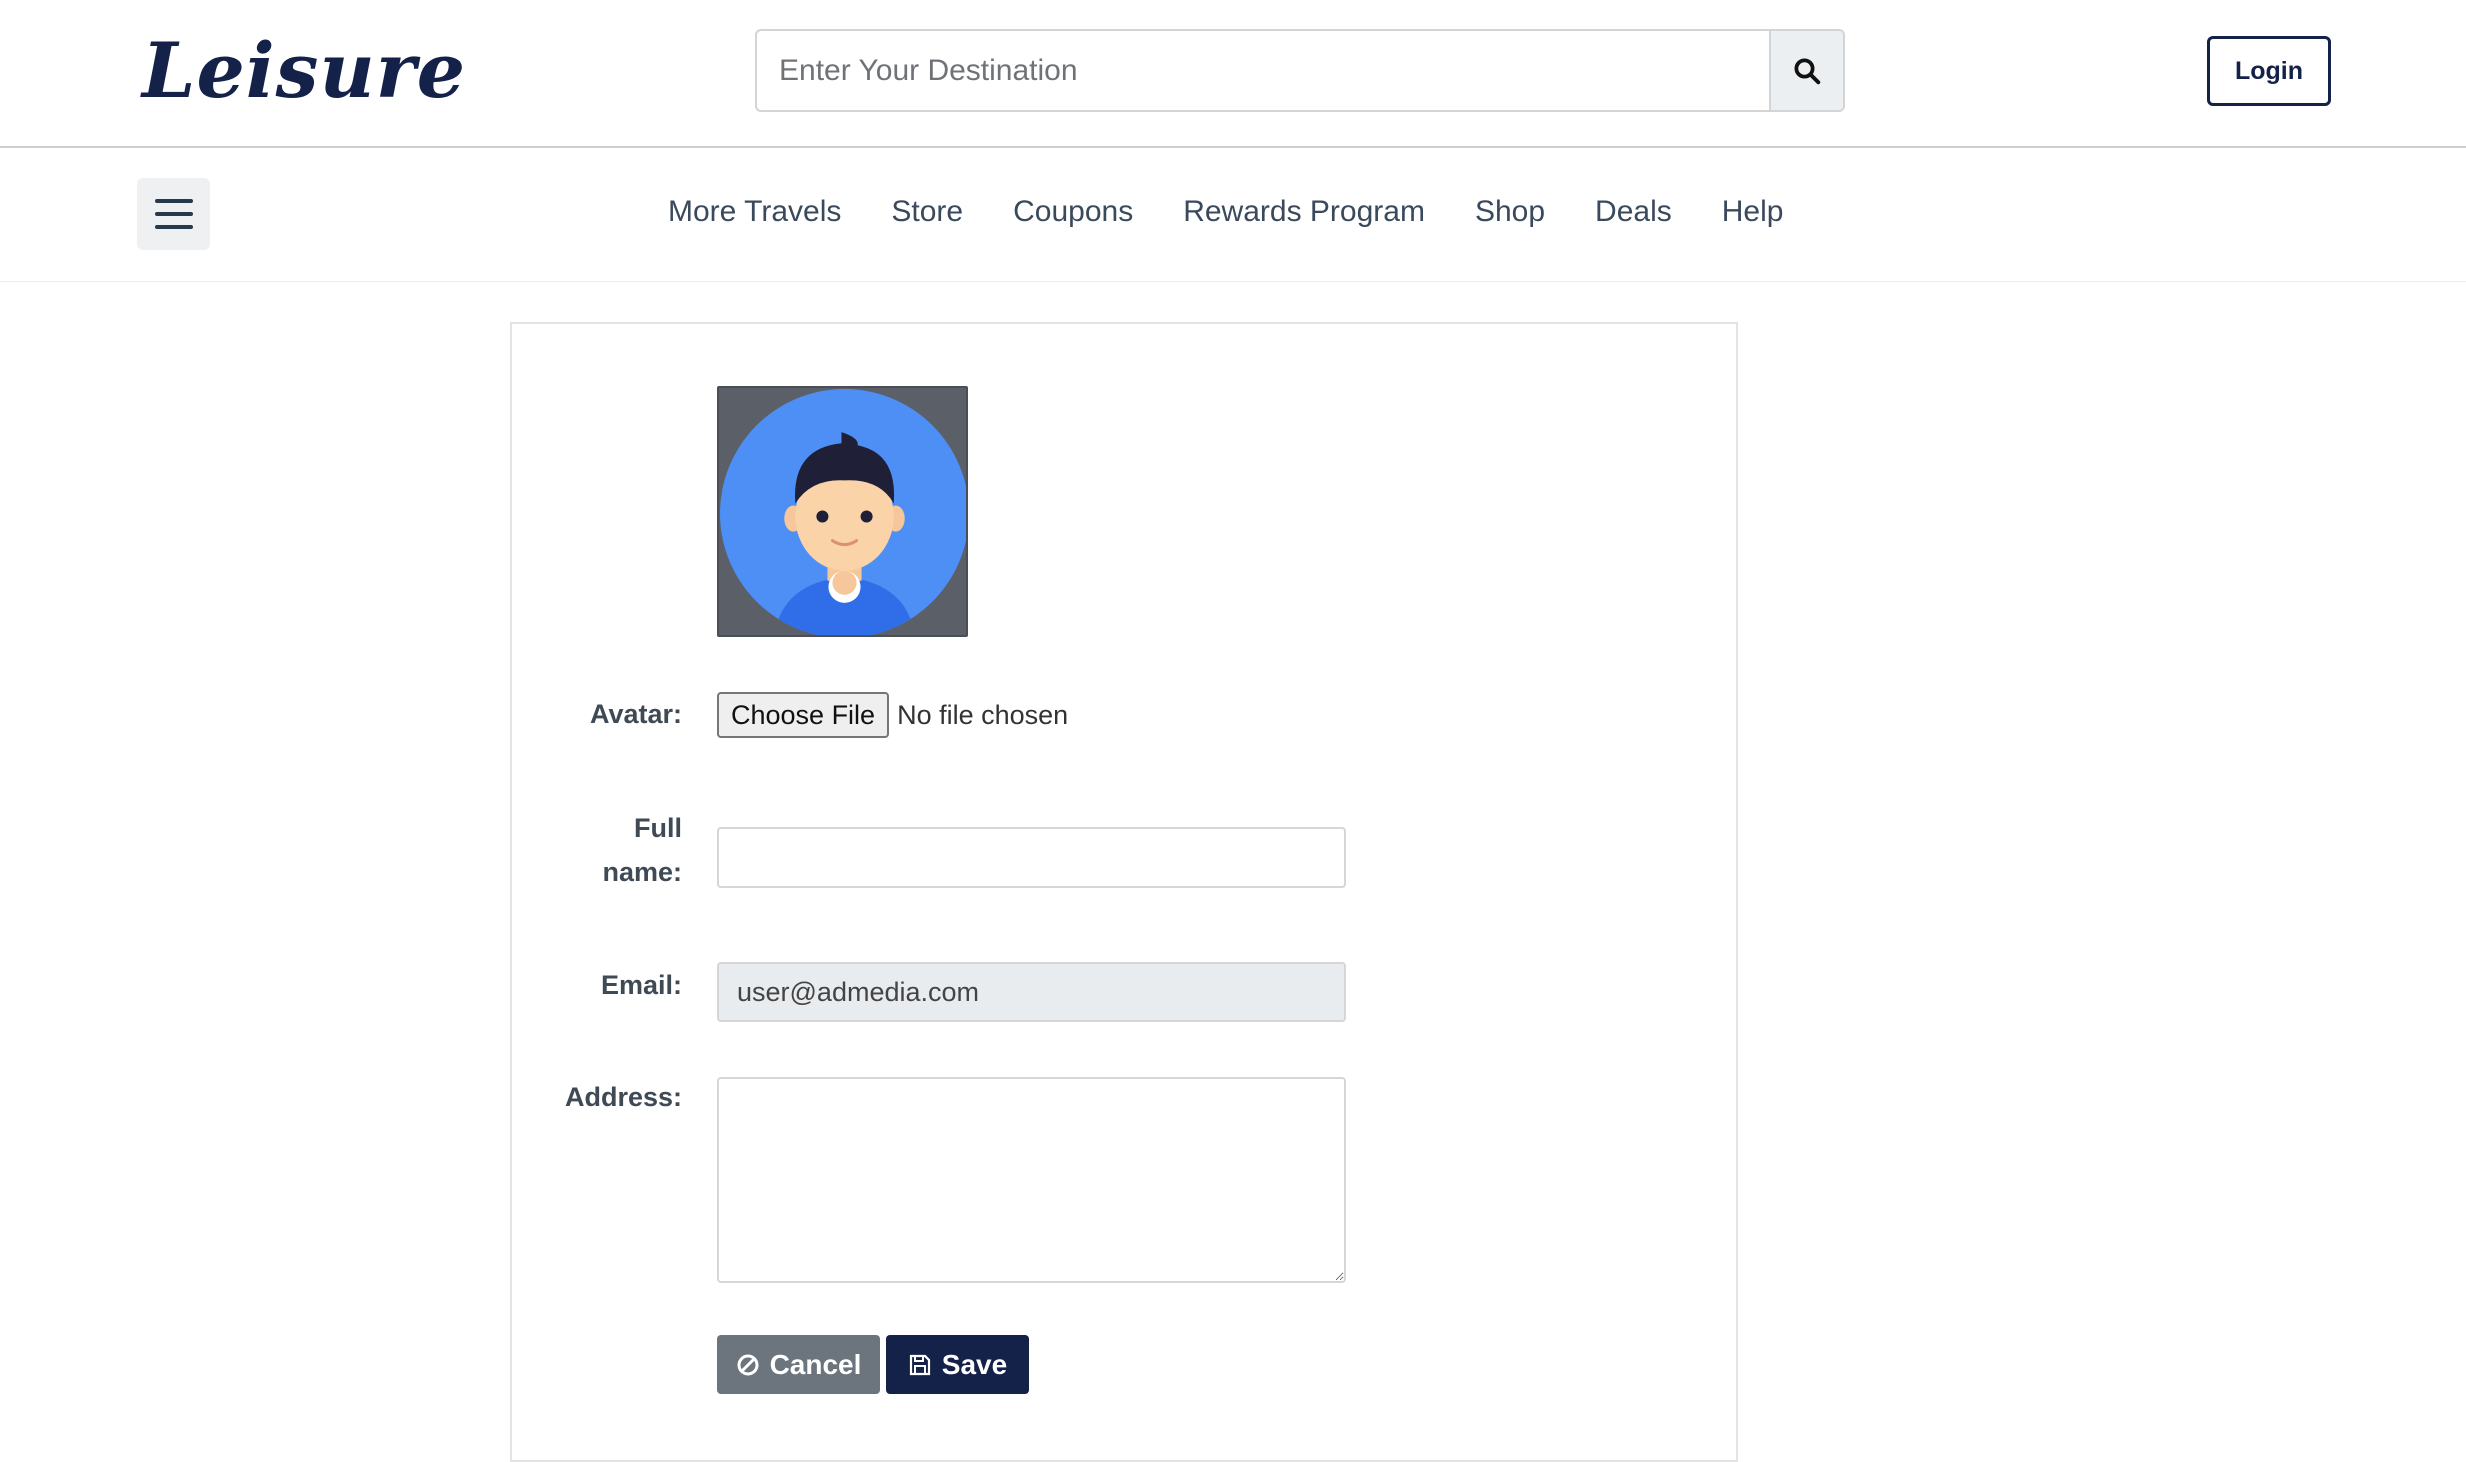  Describe the element at coordinates (983, 714) in the screenshot. I see `file-status-text: No file chosen` at that location.